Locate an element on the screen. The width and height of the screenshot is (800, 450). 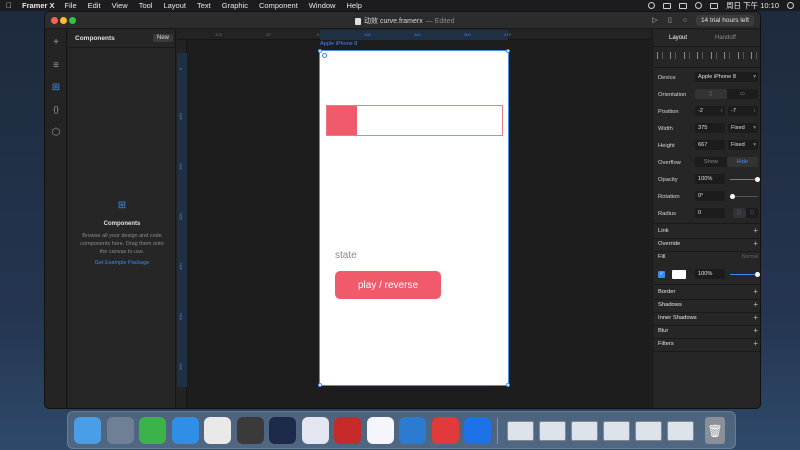
bluetooth-icon is located at coordinates (683, 5).